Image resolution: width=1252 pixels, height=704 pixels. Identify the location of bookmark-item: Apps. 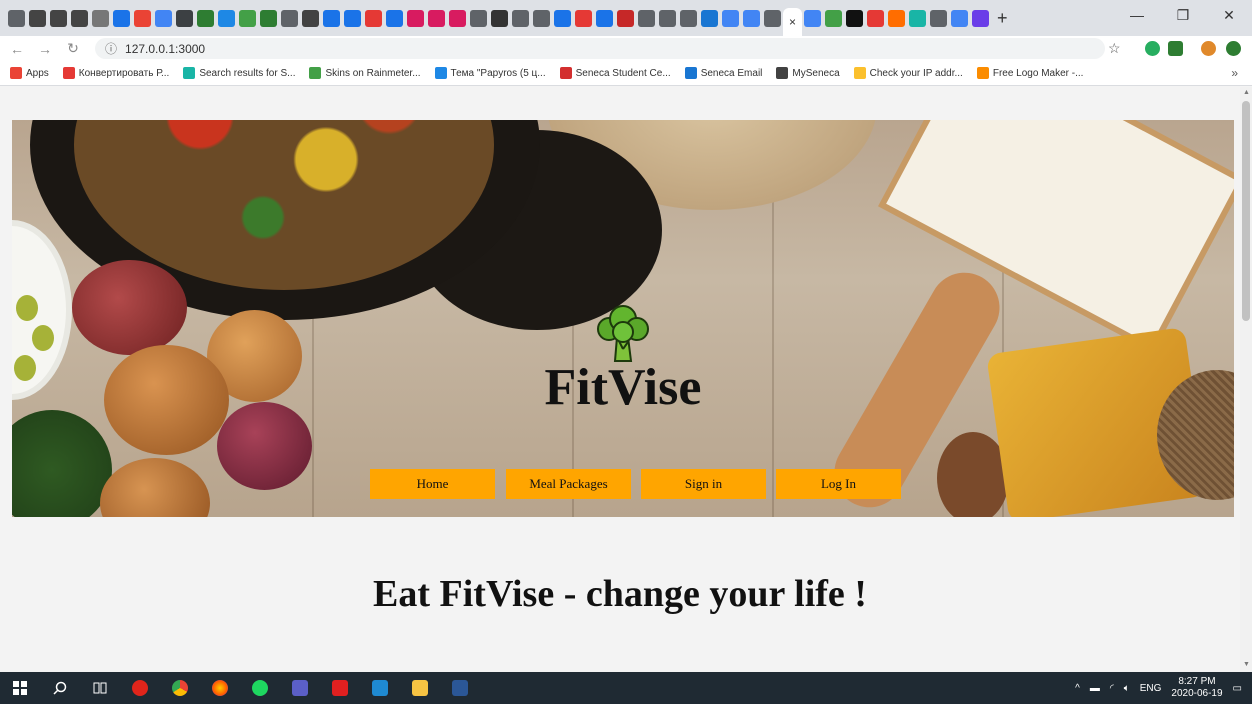
(29, 73).